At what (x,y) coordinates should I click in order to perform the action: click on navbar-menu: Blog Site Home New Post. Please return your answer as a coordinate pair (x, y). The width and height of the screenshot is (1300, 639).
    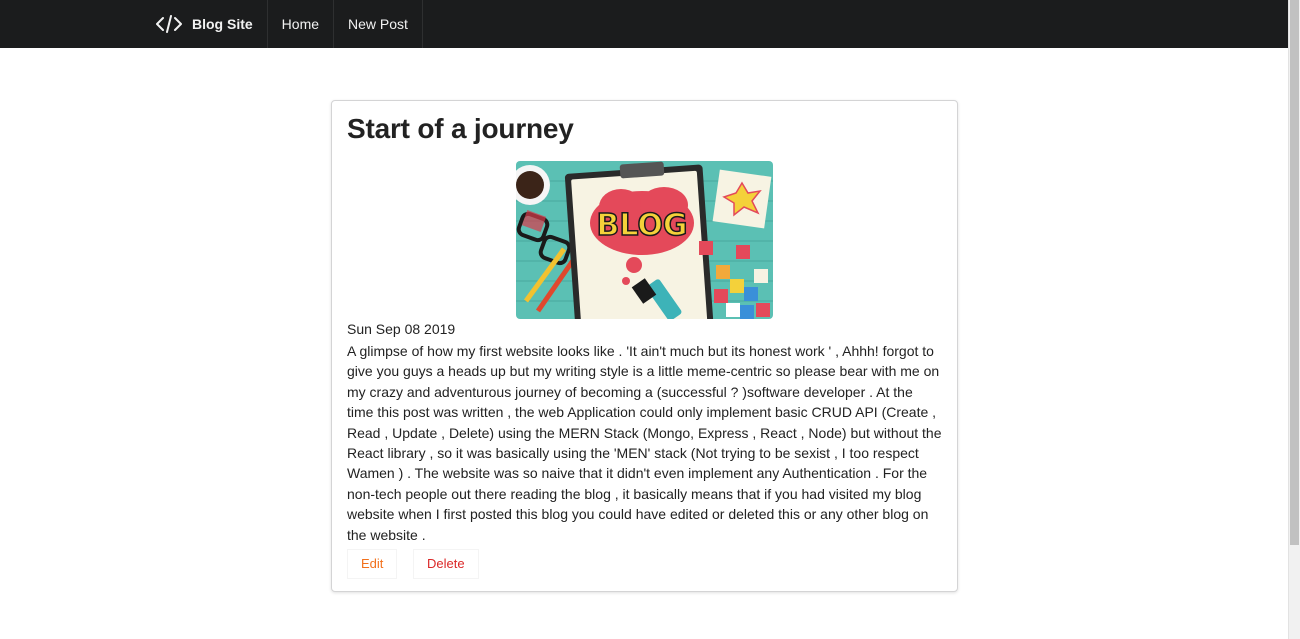
    Looking at the image, I should click on (283, 24).